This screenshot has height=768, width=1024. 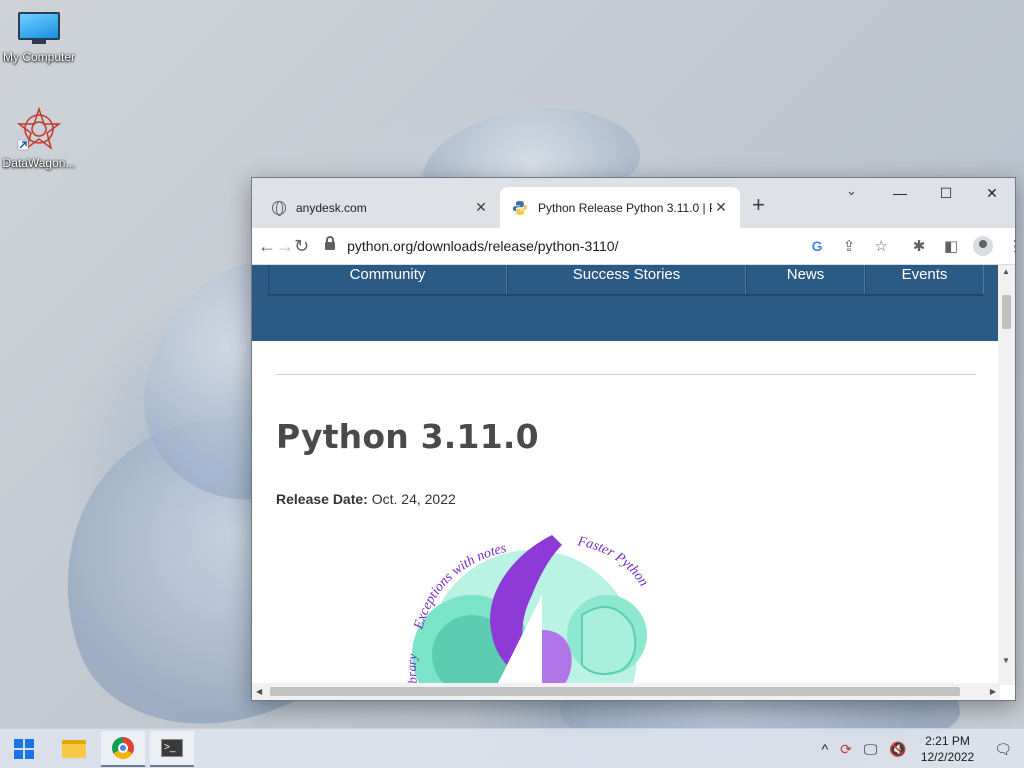 What do you see at coordinates (322, 499) in the screenshot?
I see `release-date-label: Release Date:` at bounding box center [322, 499].